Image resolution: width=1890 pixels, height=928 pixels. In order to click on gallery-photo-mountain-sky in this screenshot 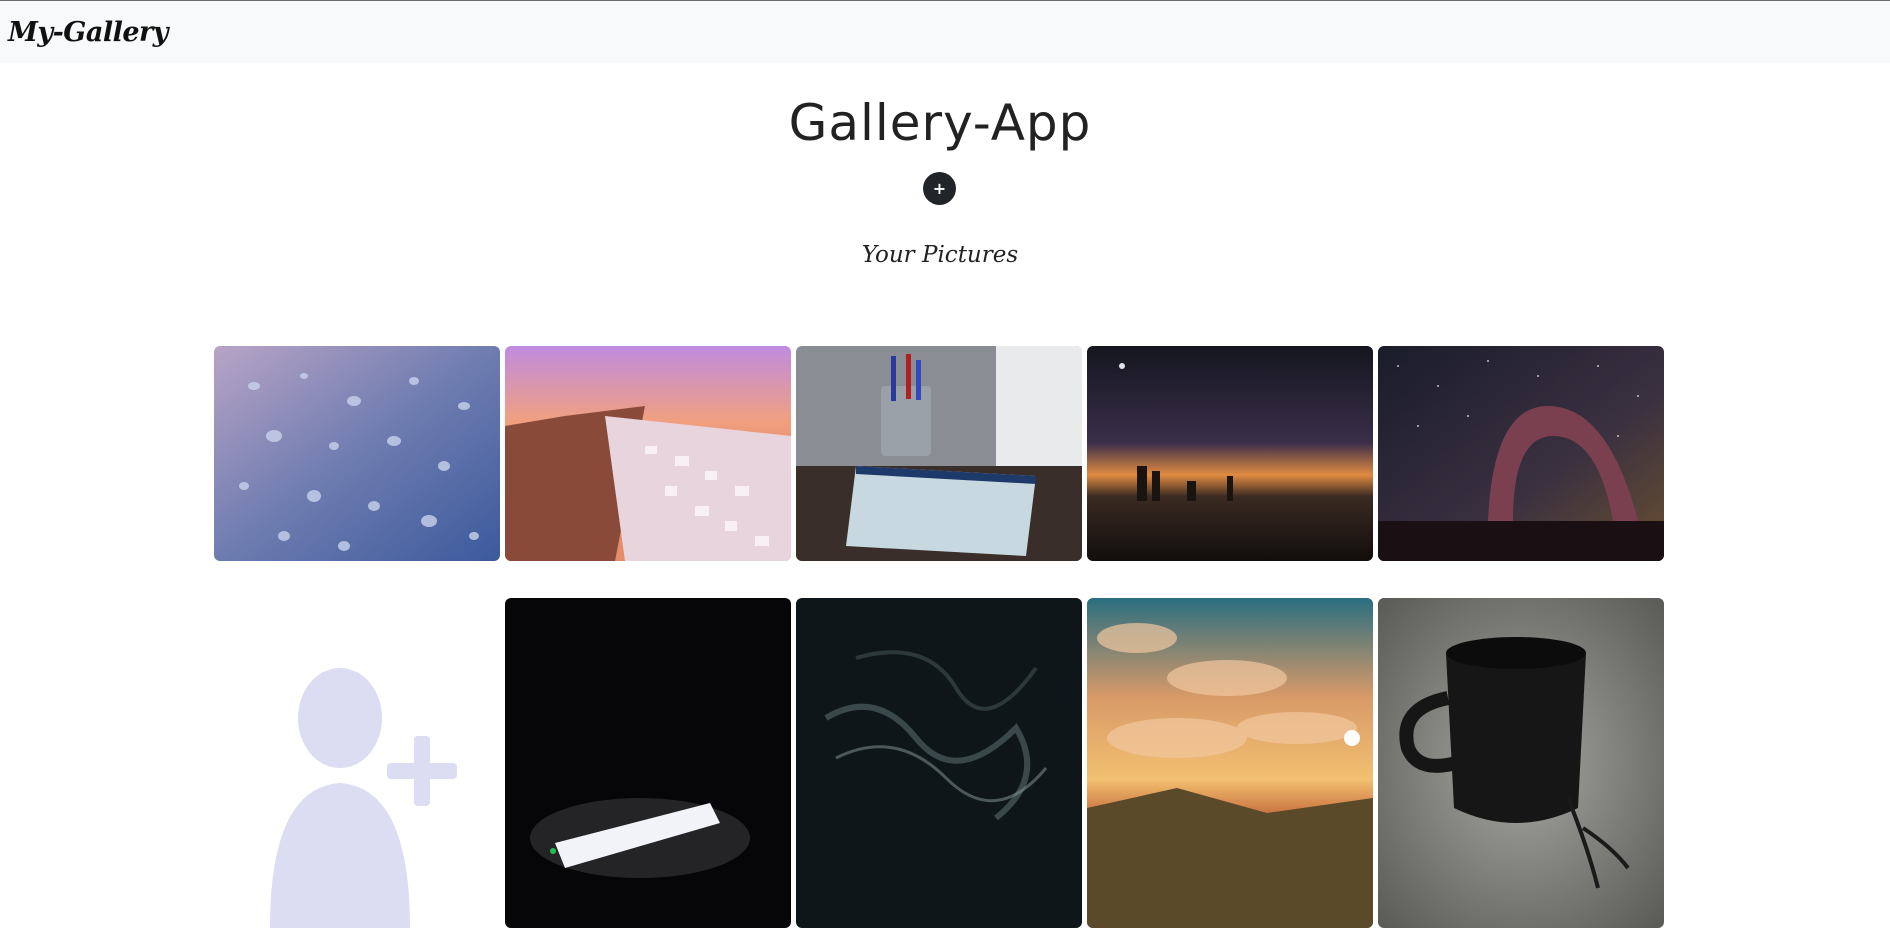, I will do `click(1230, 763)`.